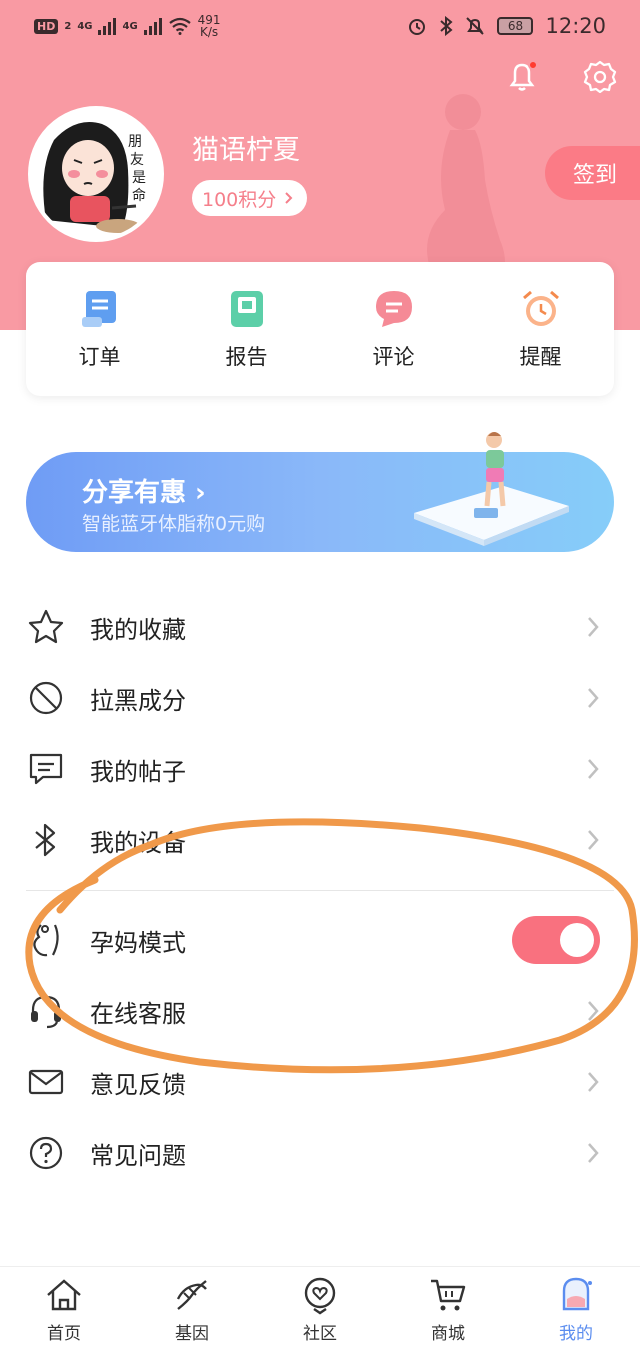  Describe the element at coordinates (138, 629) in the screenshot. I see `menu-item-label: 我的收藏` at that location.